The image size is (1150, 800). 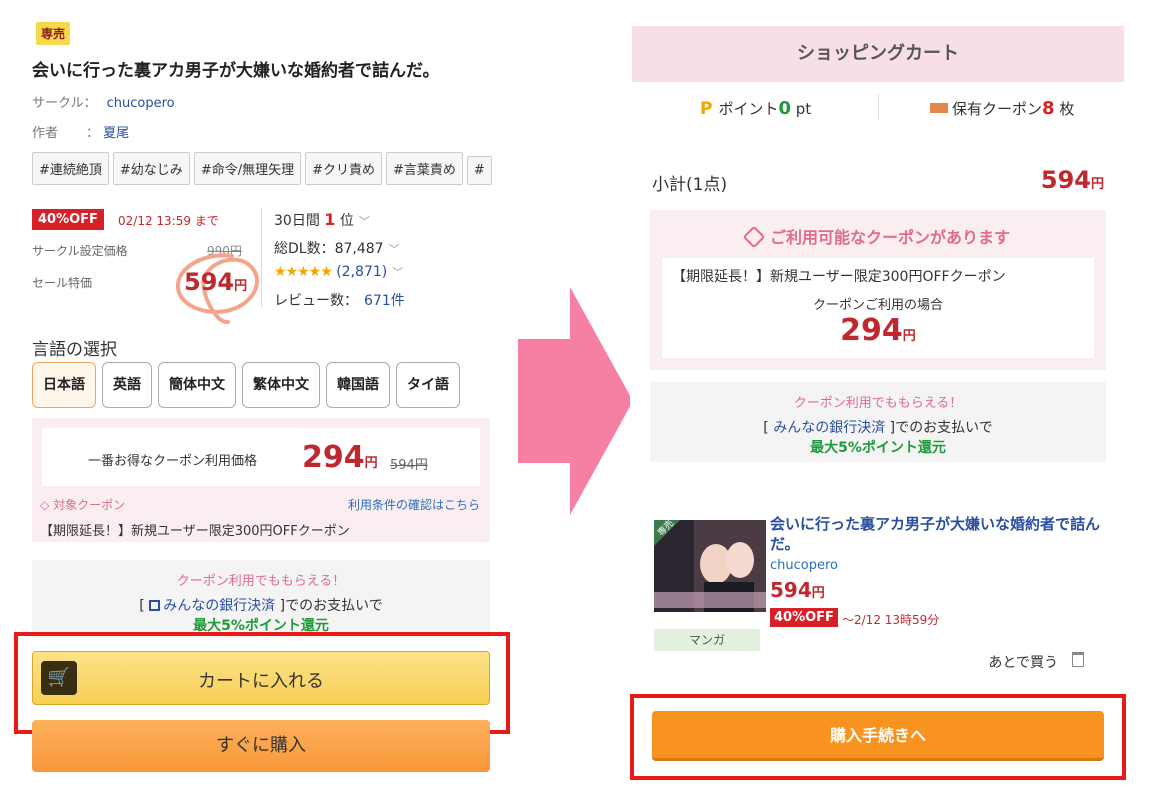 What do you see at coordinates (261, 746) in the screenshot?
I see `buy-now-button: すぐに購入` at bounding box center [261, 746].